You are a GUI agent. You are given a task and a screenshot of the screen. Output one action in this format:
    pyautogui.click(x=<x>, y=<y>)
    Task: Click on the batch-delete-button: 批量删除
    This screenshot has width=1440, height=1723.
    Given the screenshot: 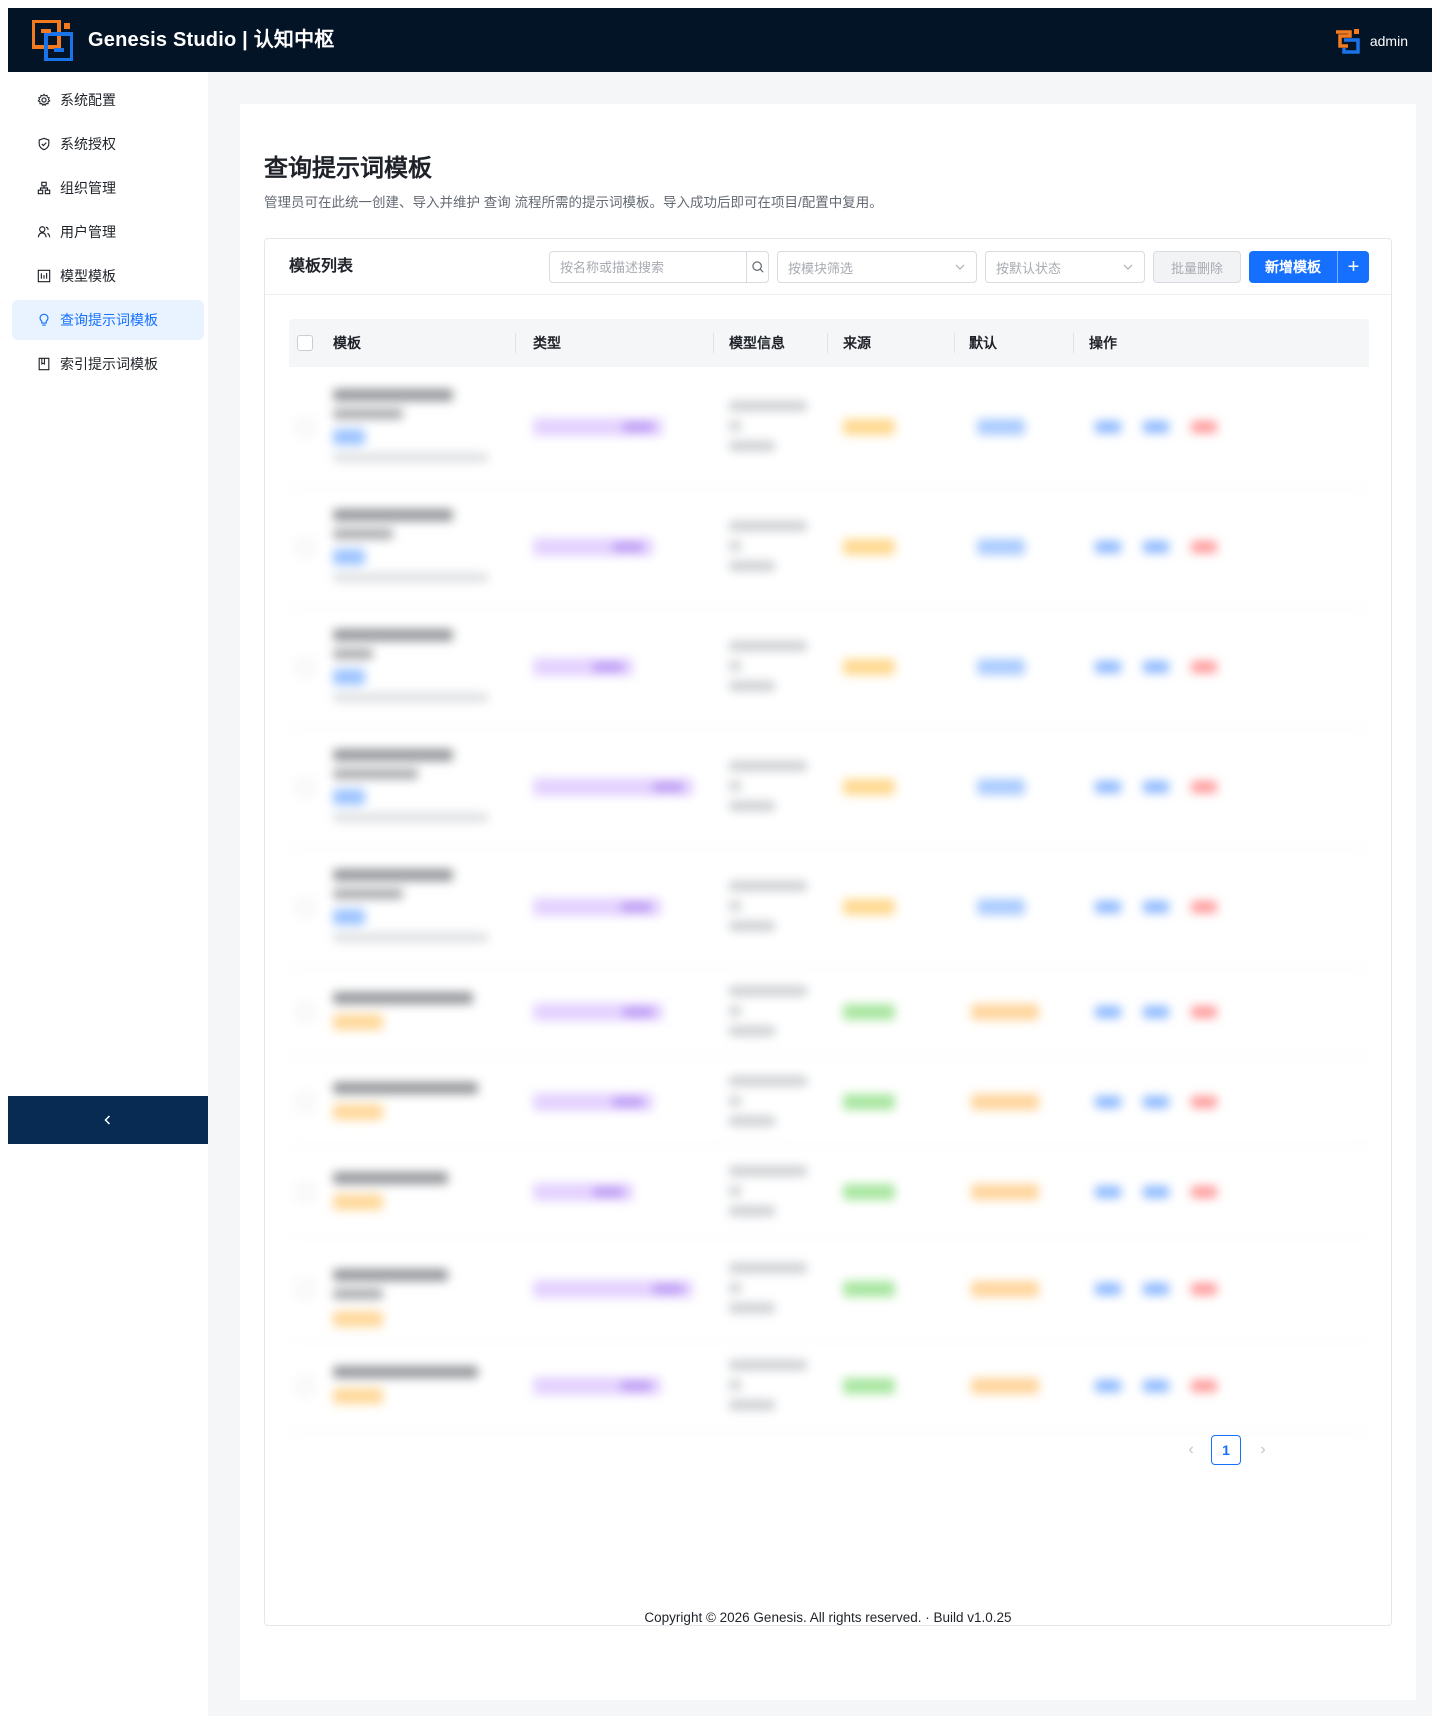 What is the action you would take?
    pyautogui.click(x=1197, y=267)
    